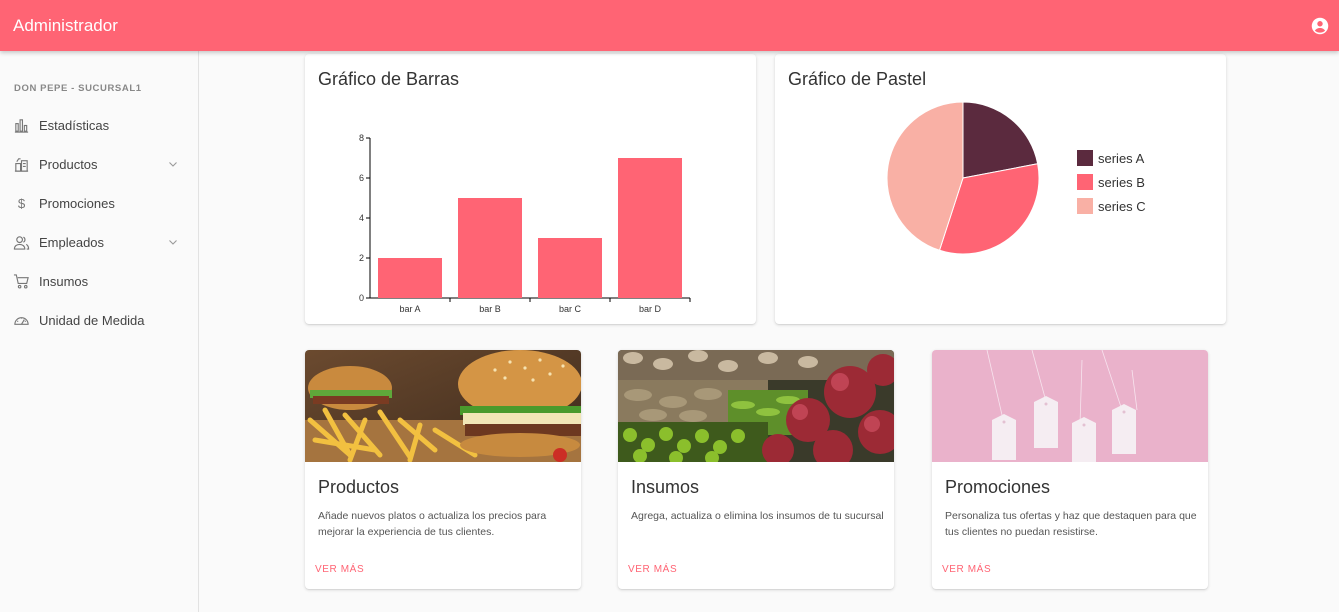 Image resolution: width=1339 pixels, height=612 pixels. Describe the element at coordinates (78, 88) in the screenshot. I see `branch-name: DON PEPE - SUCURSAL1` at that location.